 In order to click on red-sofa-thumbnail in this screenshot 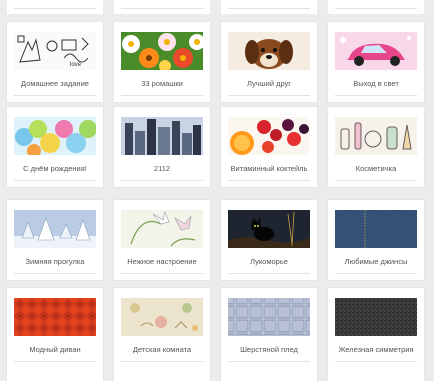, I will do `click(55, 317)`.